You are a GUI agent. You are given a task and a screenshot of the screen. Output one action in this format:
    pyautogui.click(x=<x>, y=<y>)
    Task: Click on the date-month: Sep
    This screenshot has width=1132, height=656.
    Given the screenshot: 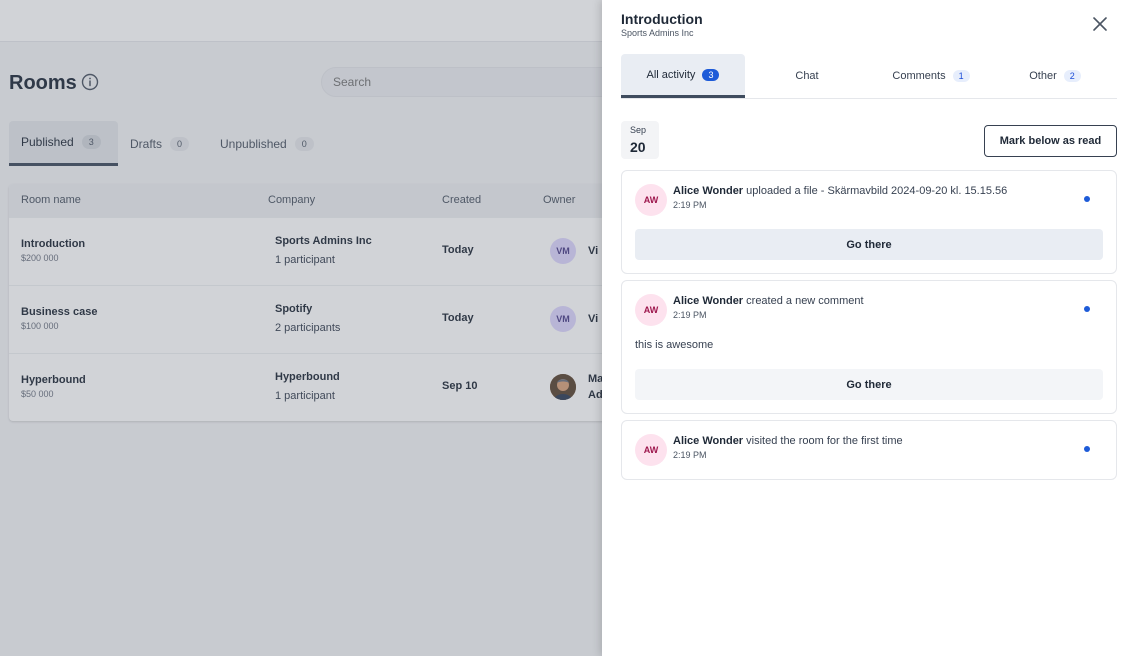 What is the action you would take?
    pyautogui.click(x=638, y=130)
    